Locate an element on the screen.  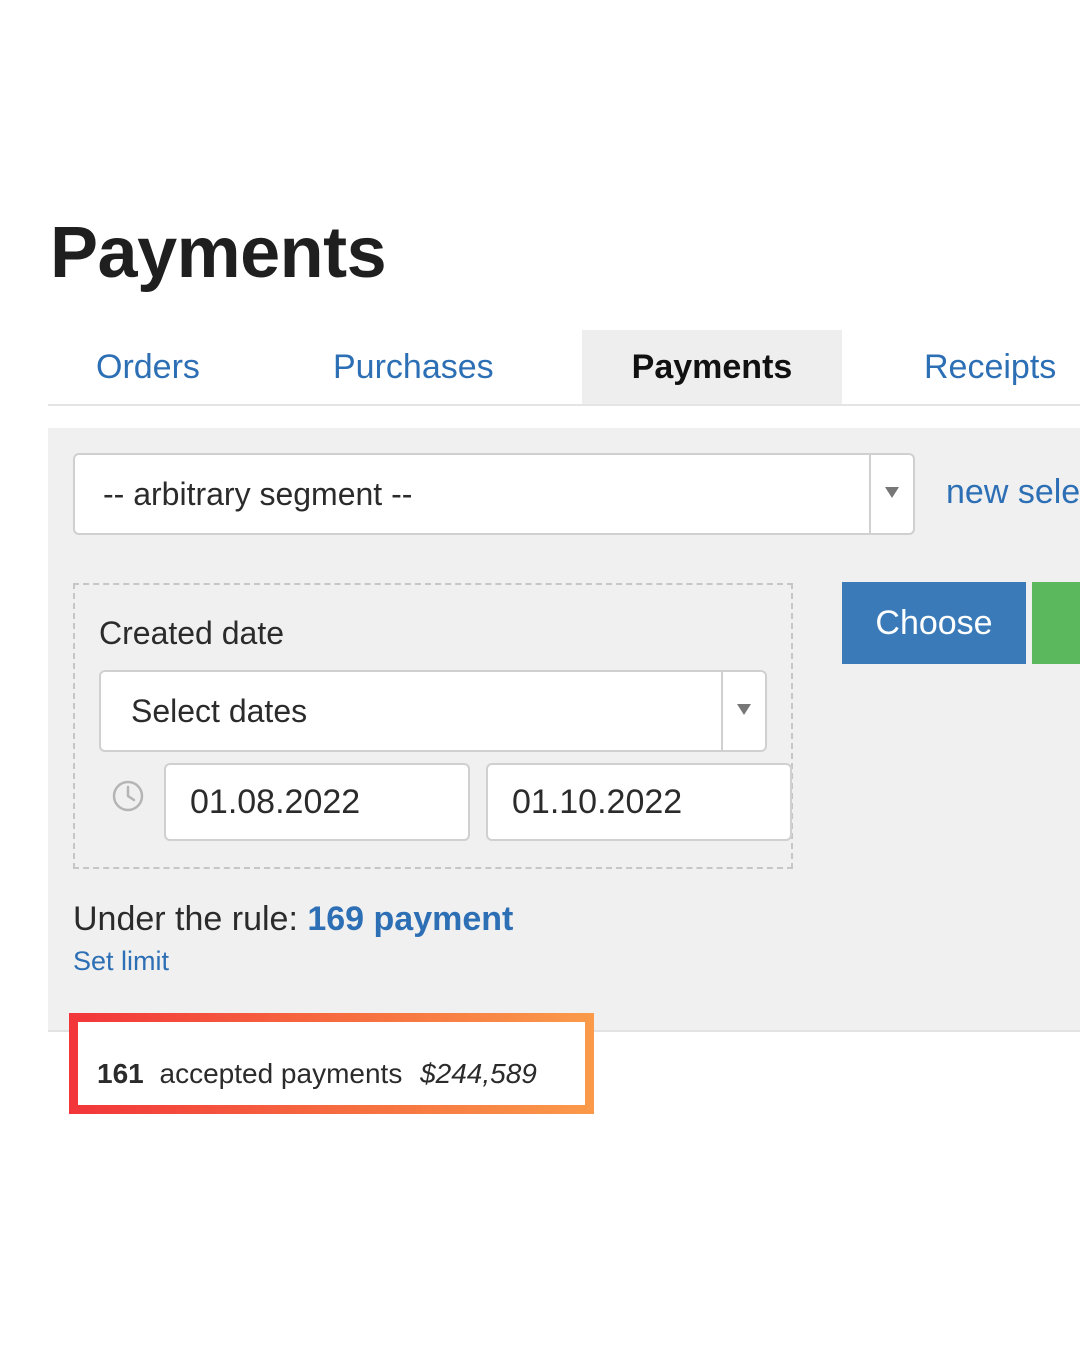
created-date-rule: Created date Select dates is located at coordinates (433, 726).